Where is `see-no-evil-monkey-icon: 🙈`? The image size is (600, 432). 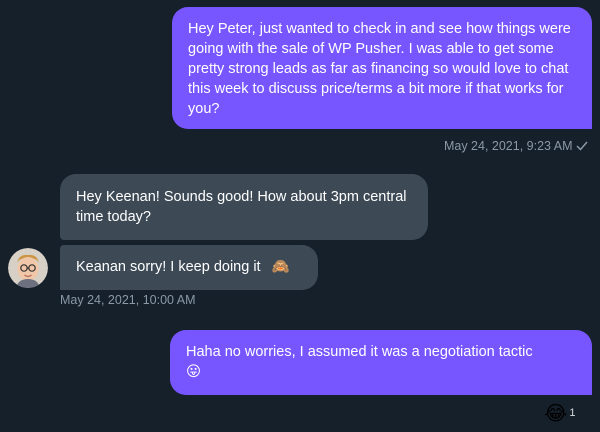
see-no-evil-monkey-icon: 🙈 is located at coordinates (280, 267).